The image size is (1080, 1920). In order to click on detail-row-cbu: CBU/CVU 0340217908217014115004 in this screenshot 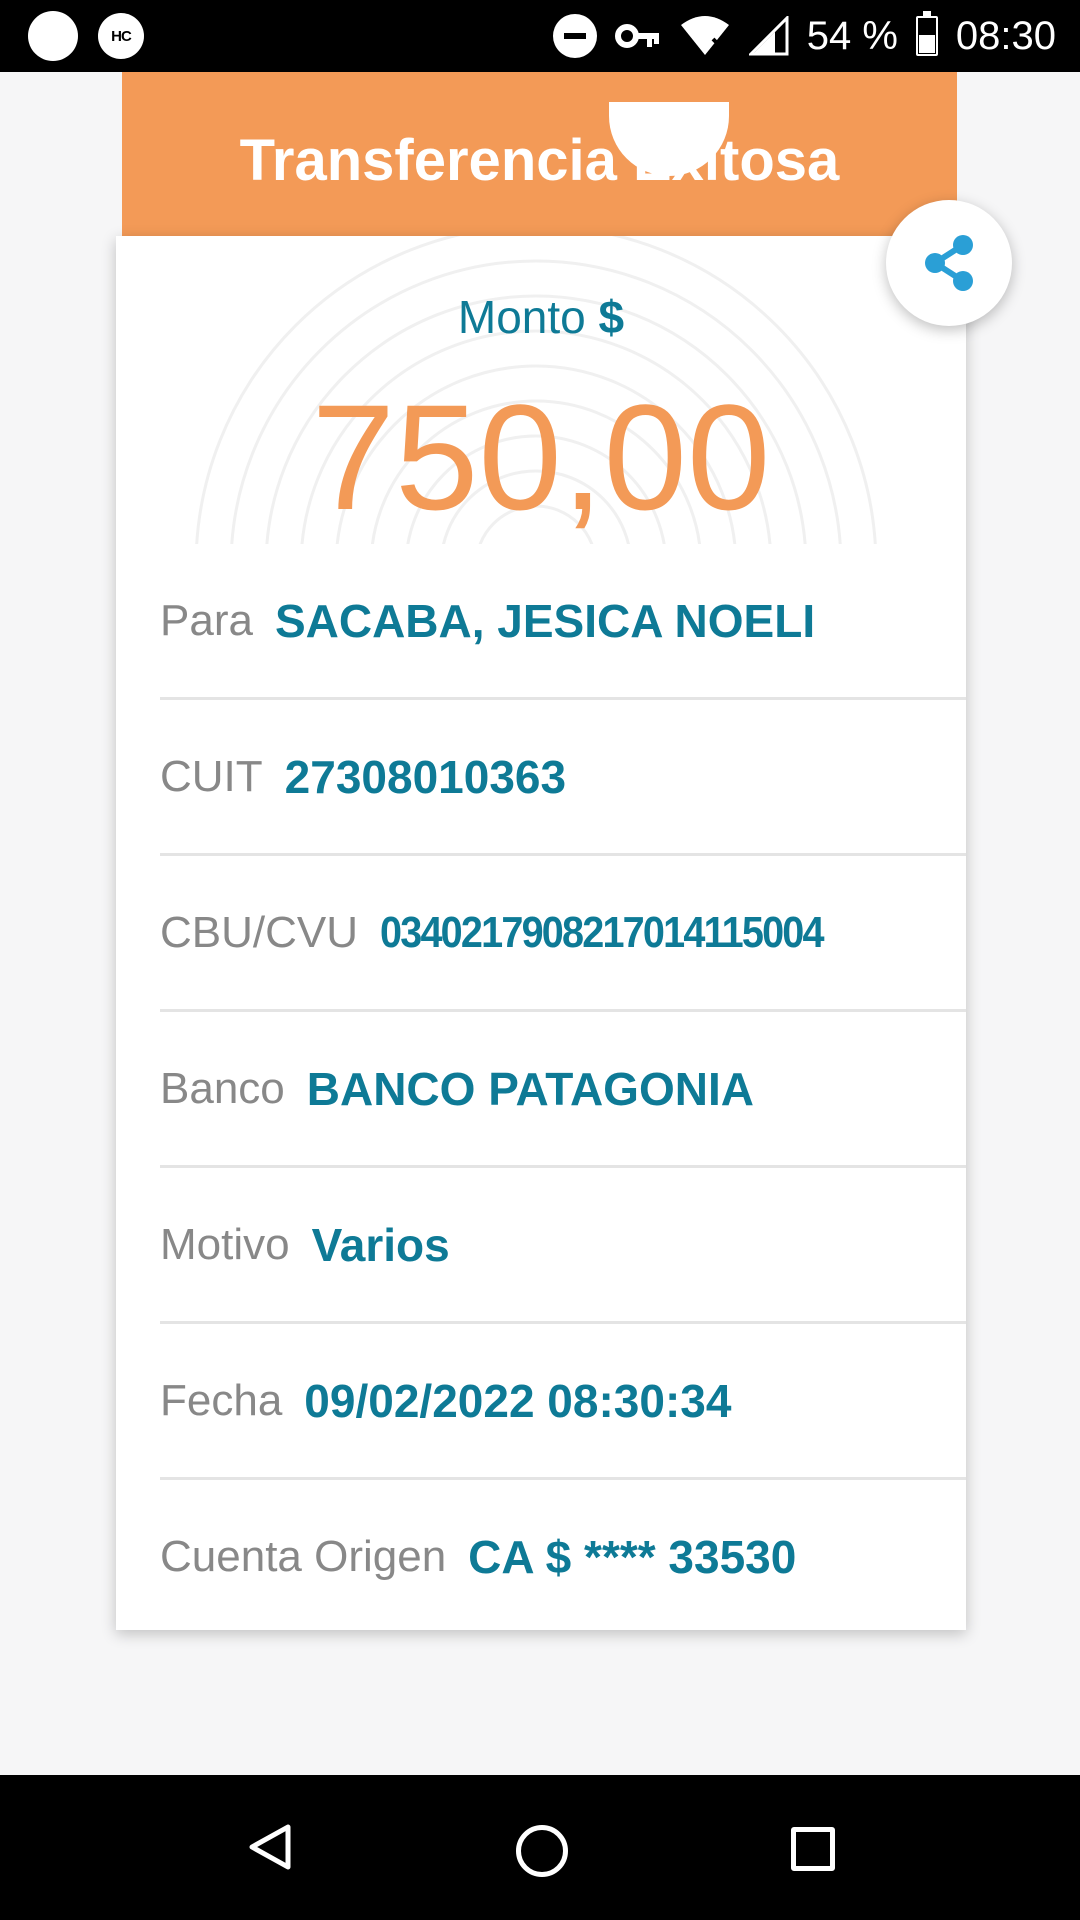, I will do `click(563, 934)`.